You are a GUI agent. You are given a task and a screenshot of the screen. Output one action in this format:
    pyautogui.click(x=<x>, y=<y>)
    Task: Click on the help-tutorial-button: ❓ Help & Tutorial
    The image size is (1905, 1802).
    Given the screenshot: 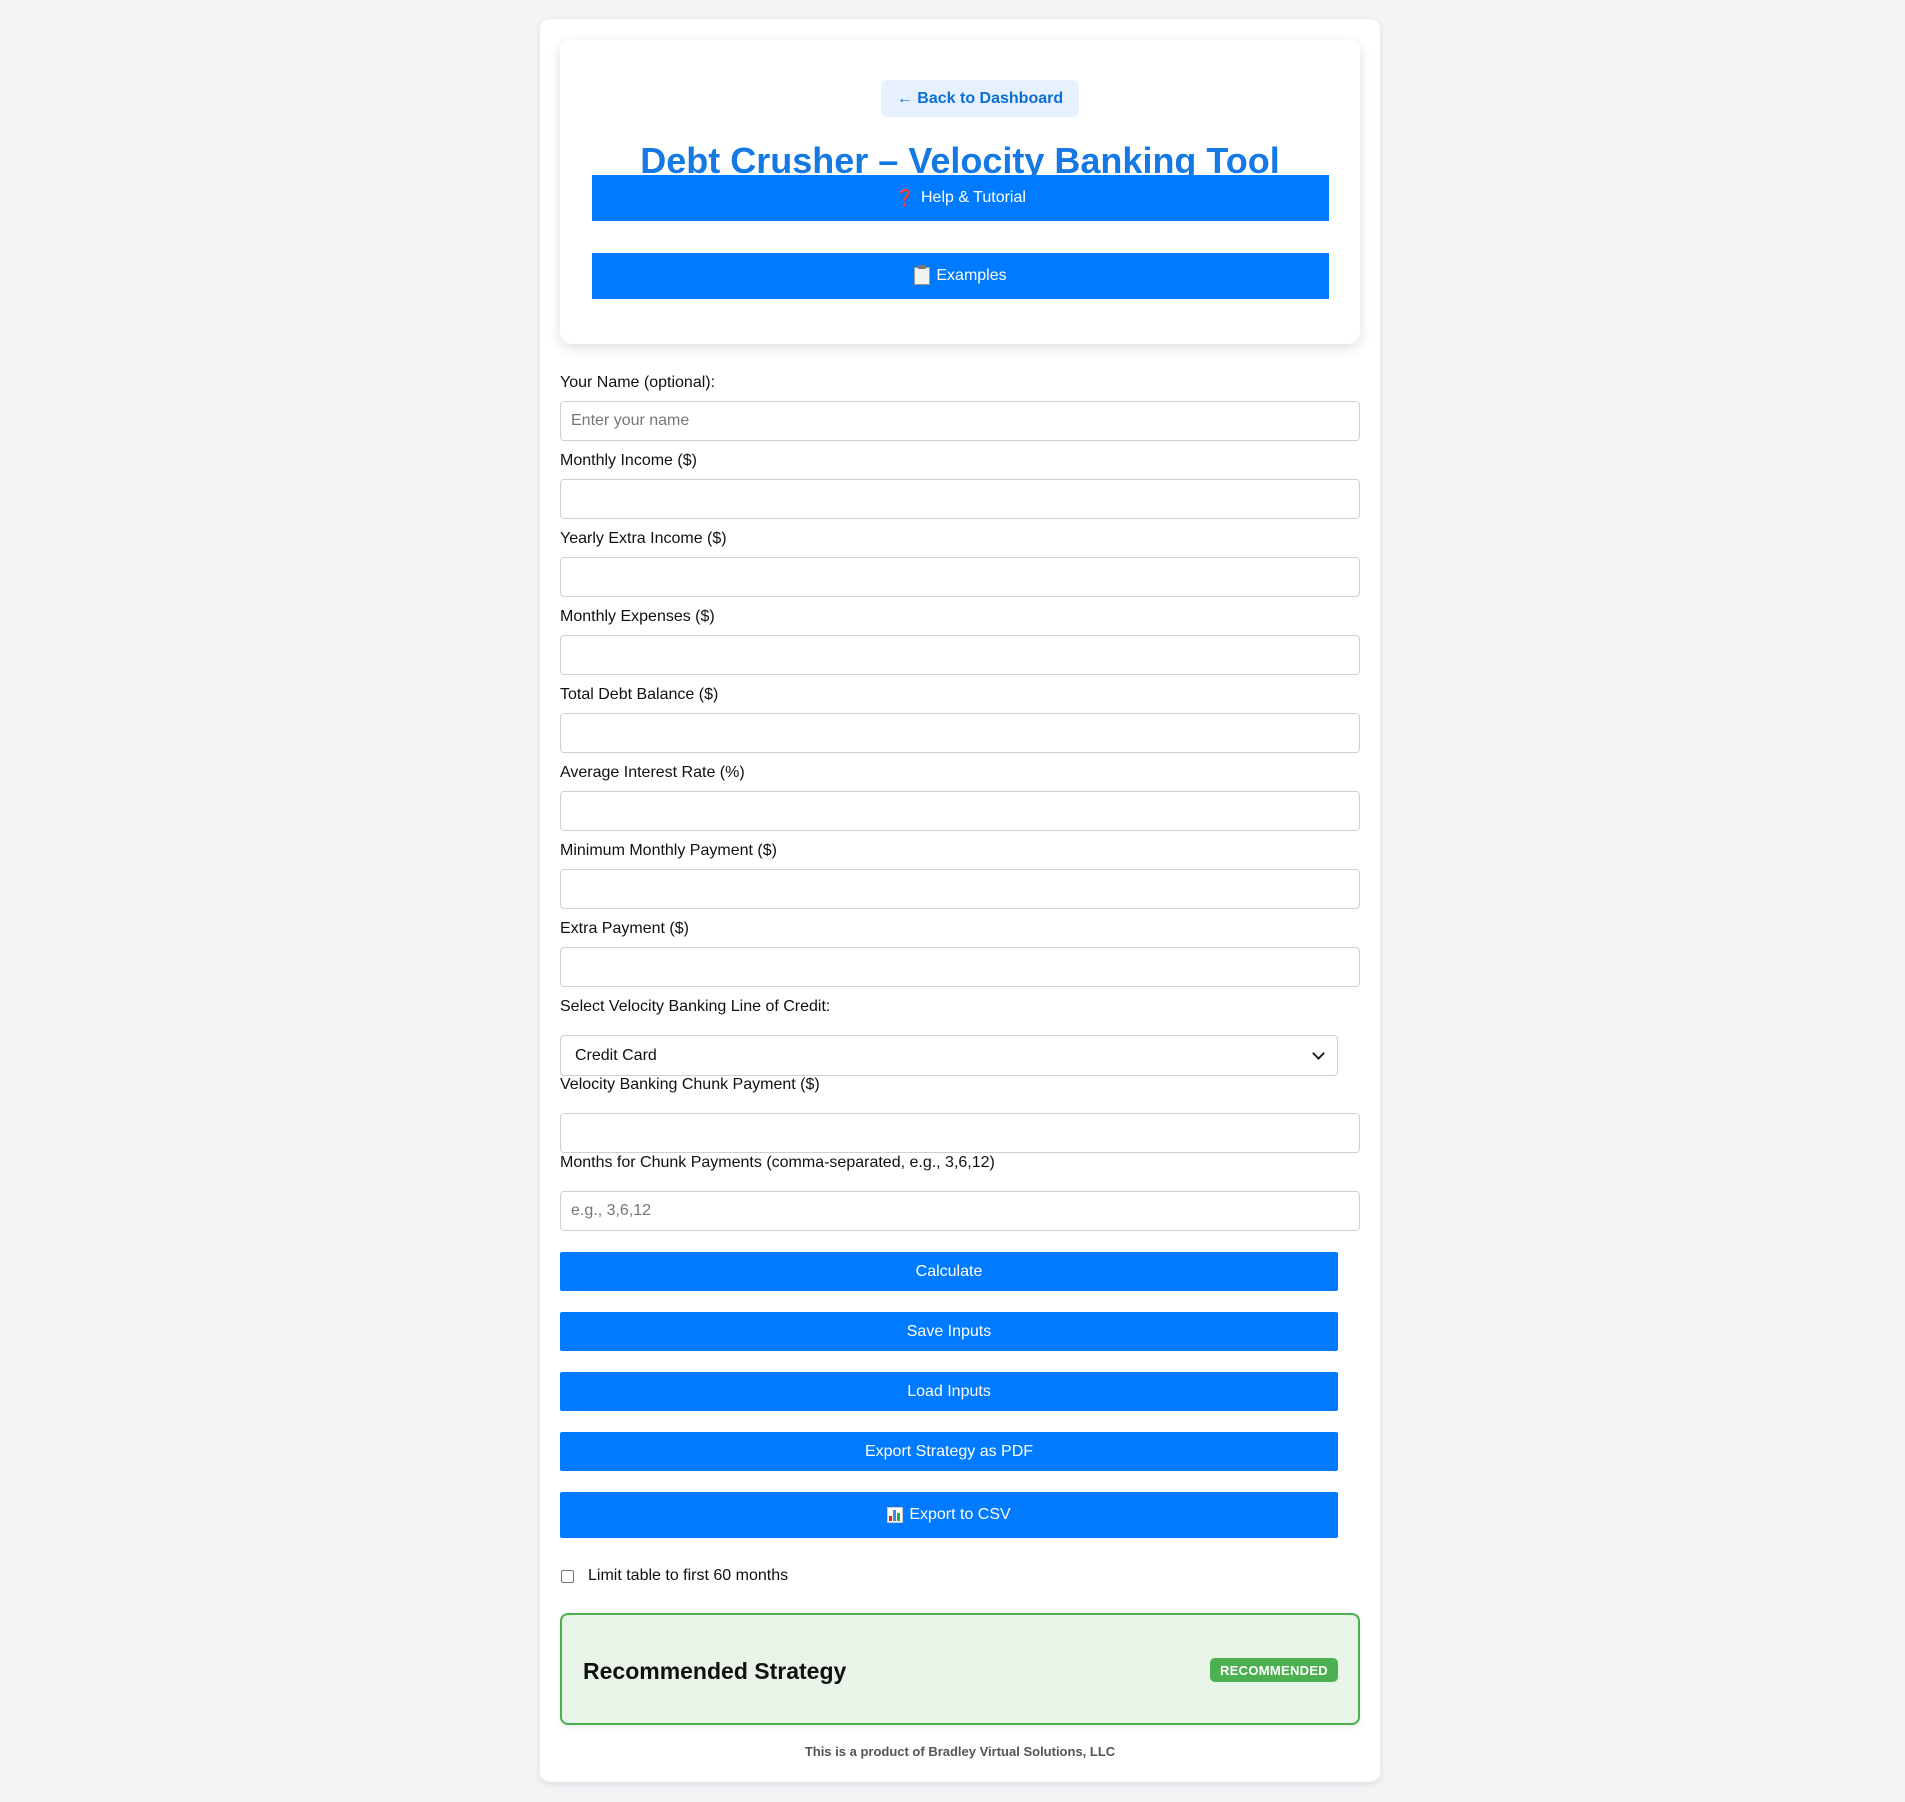 What is the action you would take?
    pyautogui.click(x=960, y=198)
    